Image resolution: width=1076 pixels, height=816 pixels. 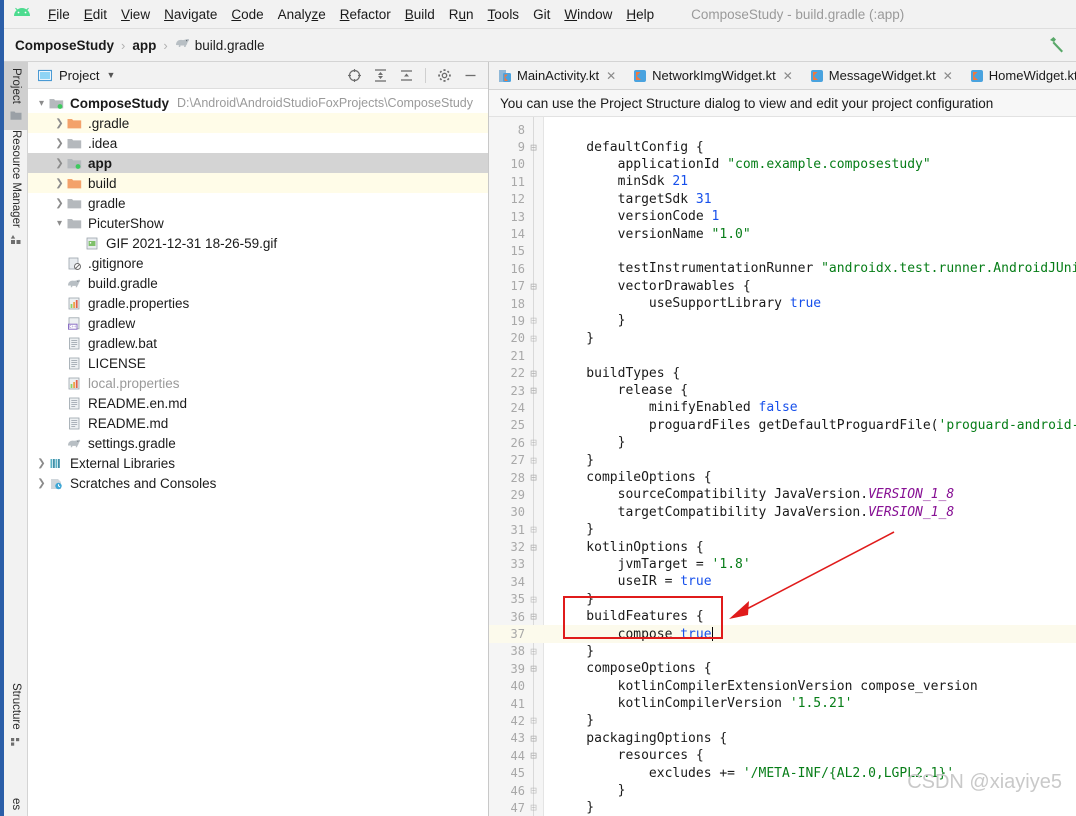 What do you see at coordinates (230, 45) in the screenshot?
I see `breadcrumb-file: build.gradle` at bounding box center [230, 45].